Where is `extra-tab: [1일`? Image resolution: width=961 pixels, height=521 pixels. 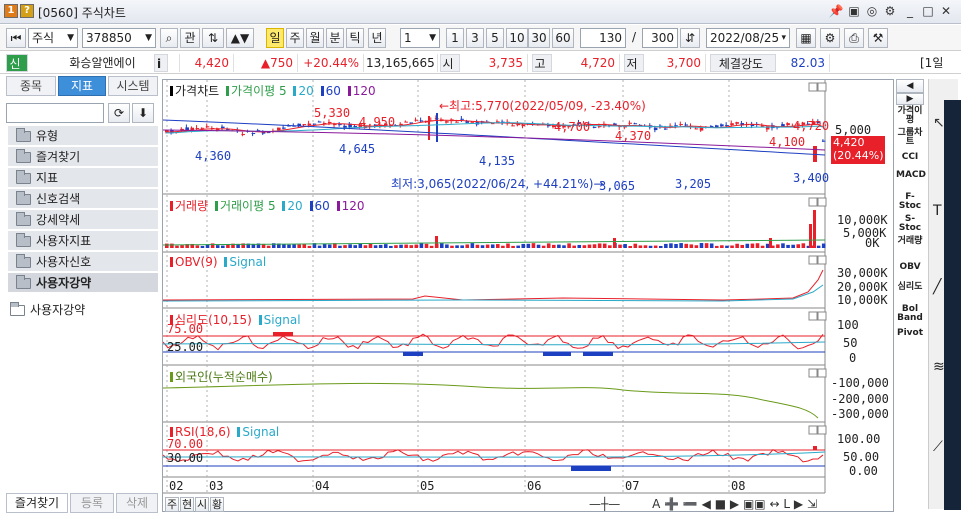
extra-tab: [1일 is located at coordinates (940, 63).